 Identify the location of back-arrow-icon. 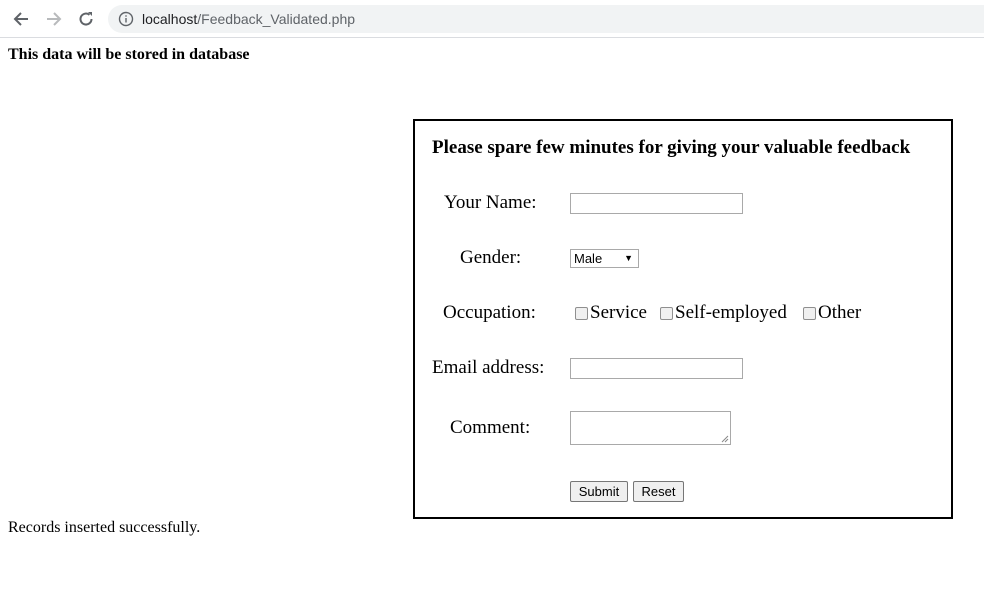
(20, 19).